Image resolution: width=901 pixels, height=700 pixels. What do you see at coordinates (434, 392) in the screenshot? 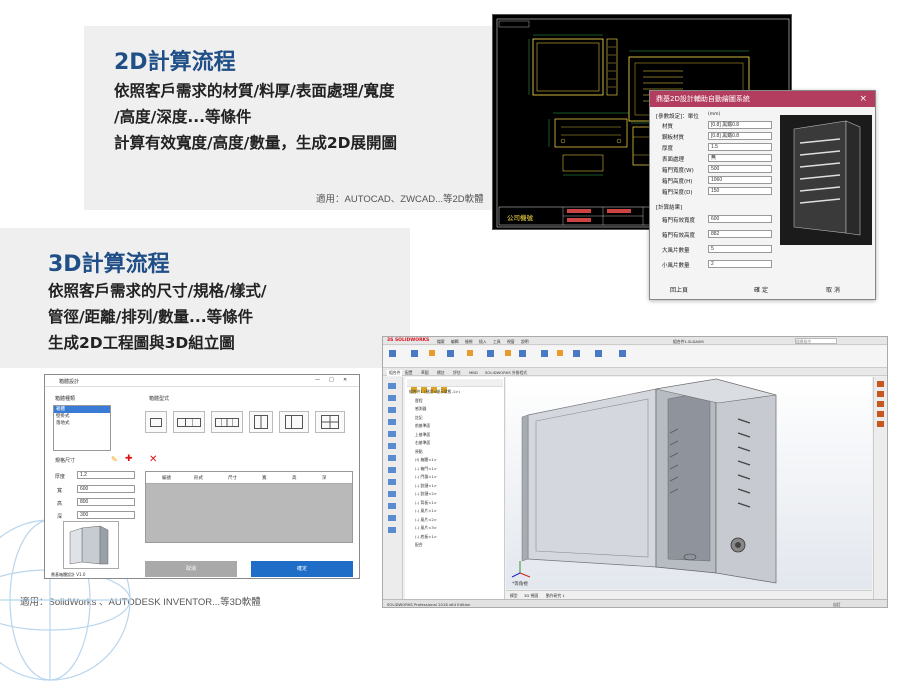
I see `tree-item: 組合件1 (預設<顯示狀態-1>)` at bounding box center [434, 392].